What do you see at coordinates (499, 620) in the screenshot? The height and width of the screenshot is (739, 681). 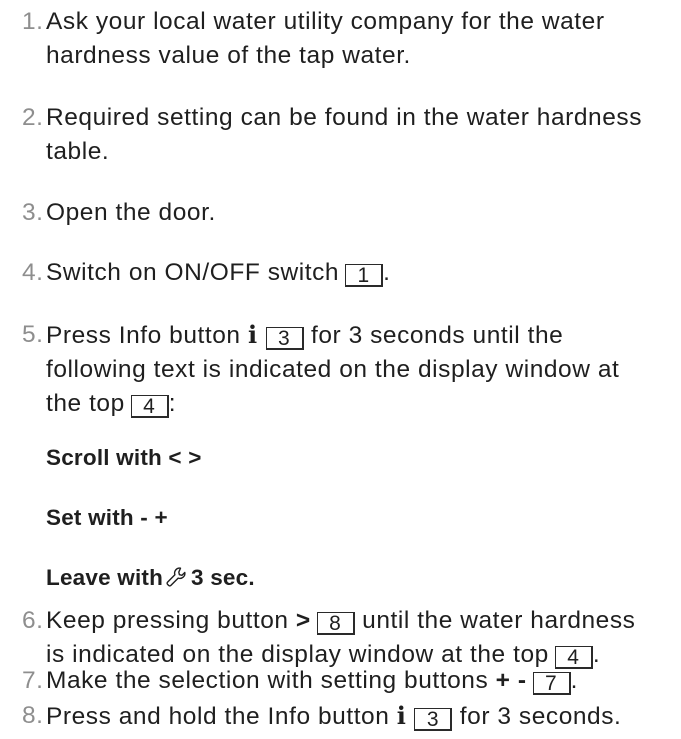 I see `step-text-segment: until the water hardness` at bounding box center [499, 620].